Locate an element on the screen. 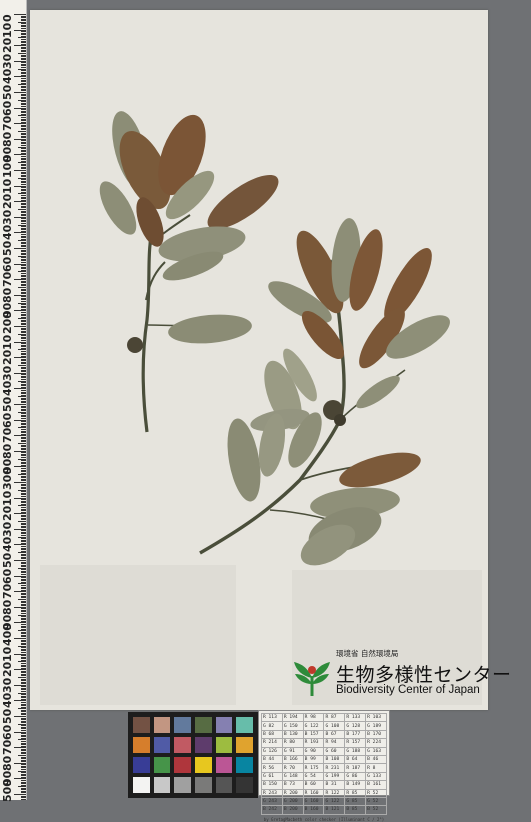 The image size is (531, 822). table-cell: R 70 is located at coordinates (292, 768).